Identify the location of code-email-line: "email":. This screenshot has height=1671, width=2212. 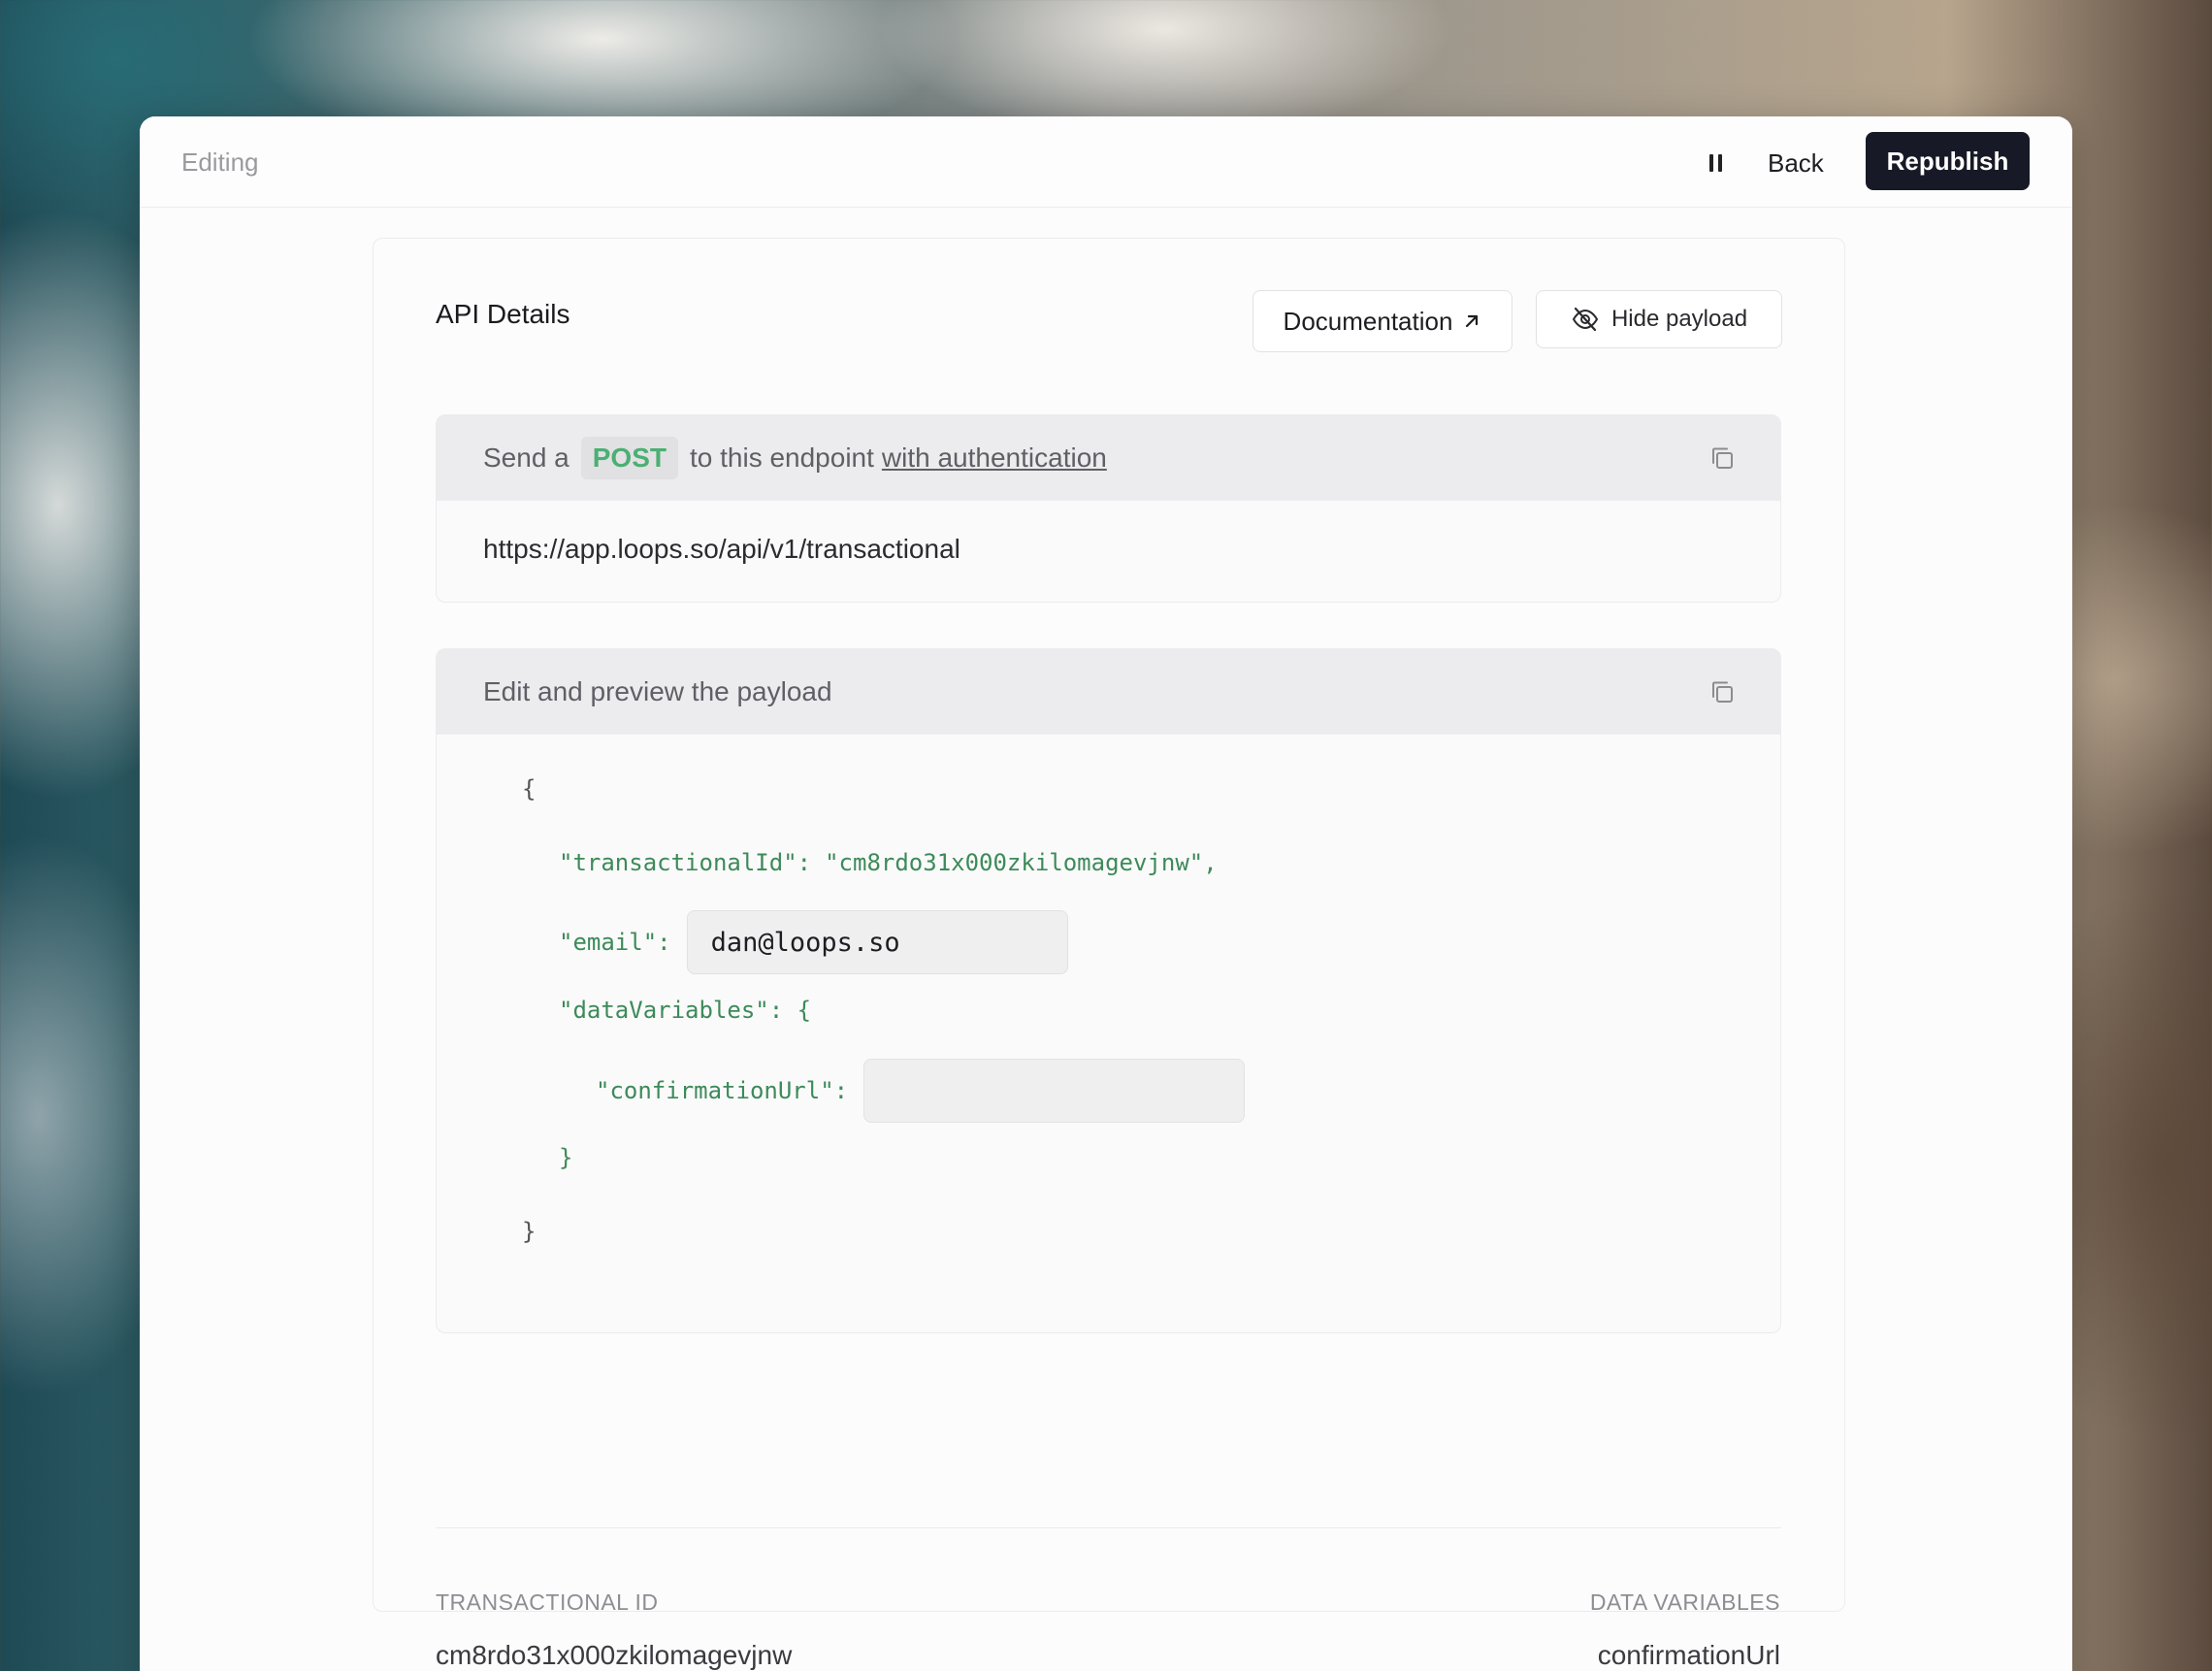
(813, 942).